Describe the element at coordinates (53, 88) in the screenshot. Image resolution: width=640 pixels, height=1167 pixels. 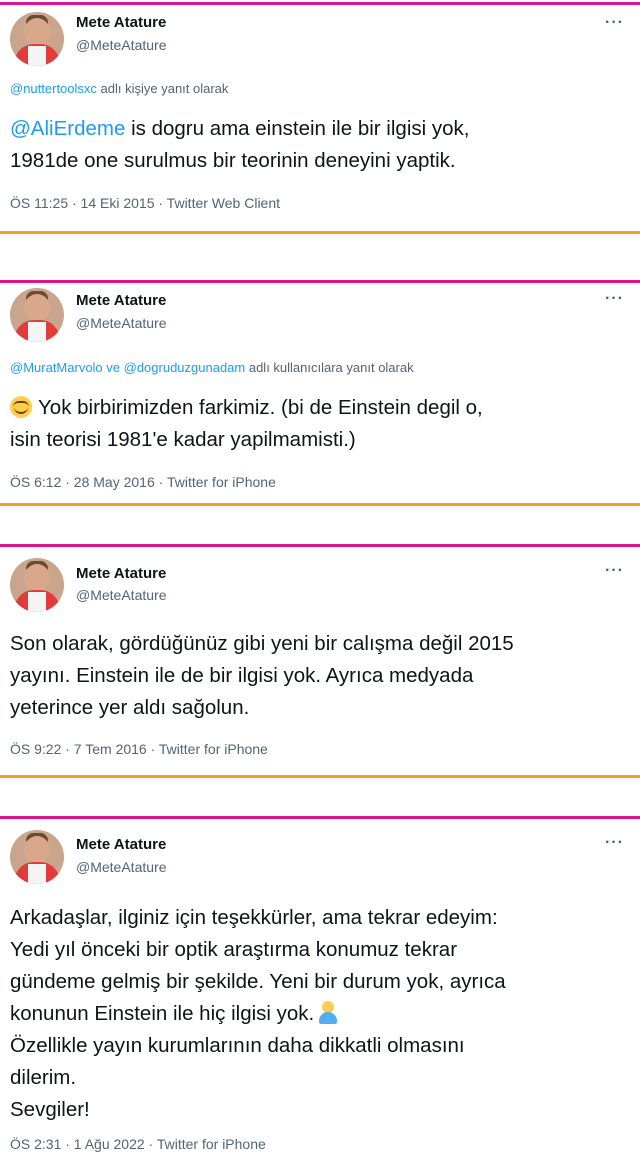
I see `reply-mention-link: @nuttertoolsxc` at that location.